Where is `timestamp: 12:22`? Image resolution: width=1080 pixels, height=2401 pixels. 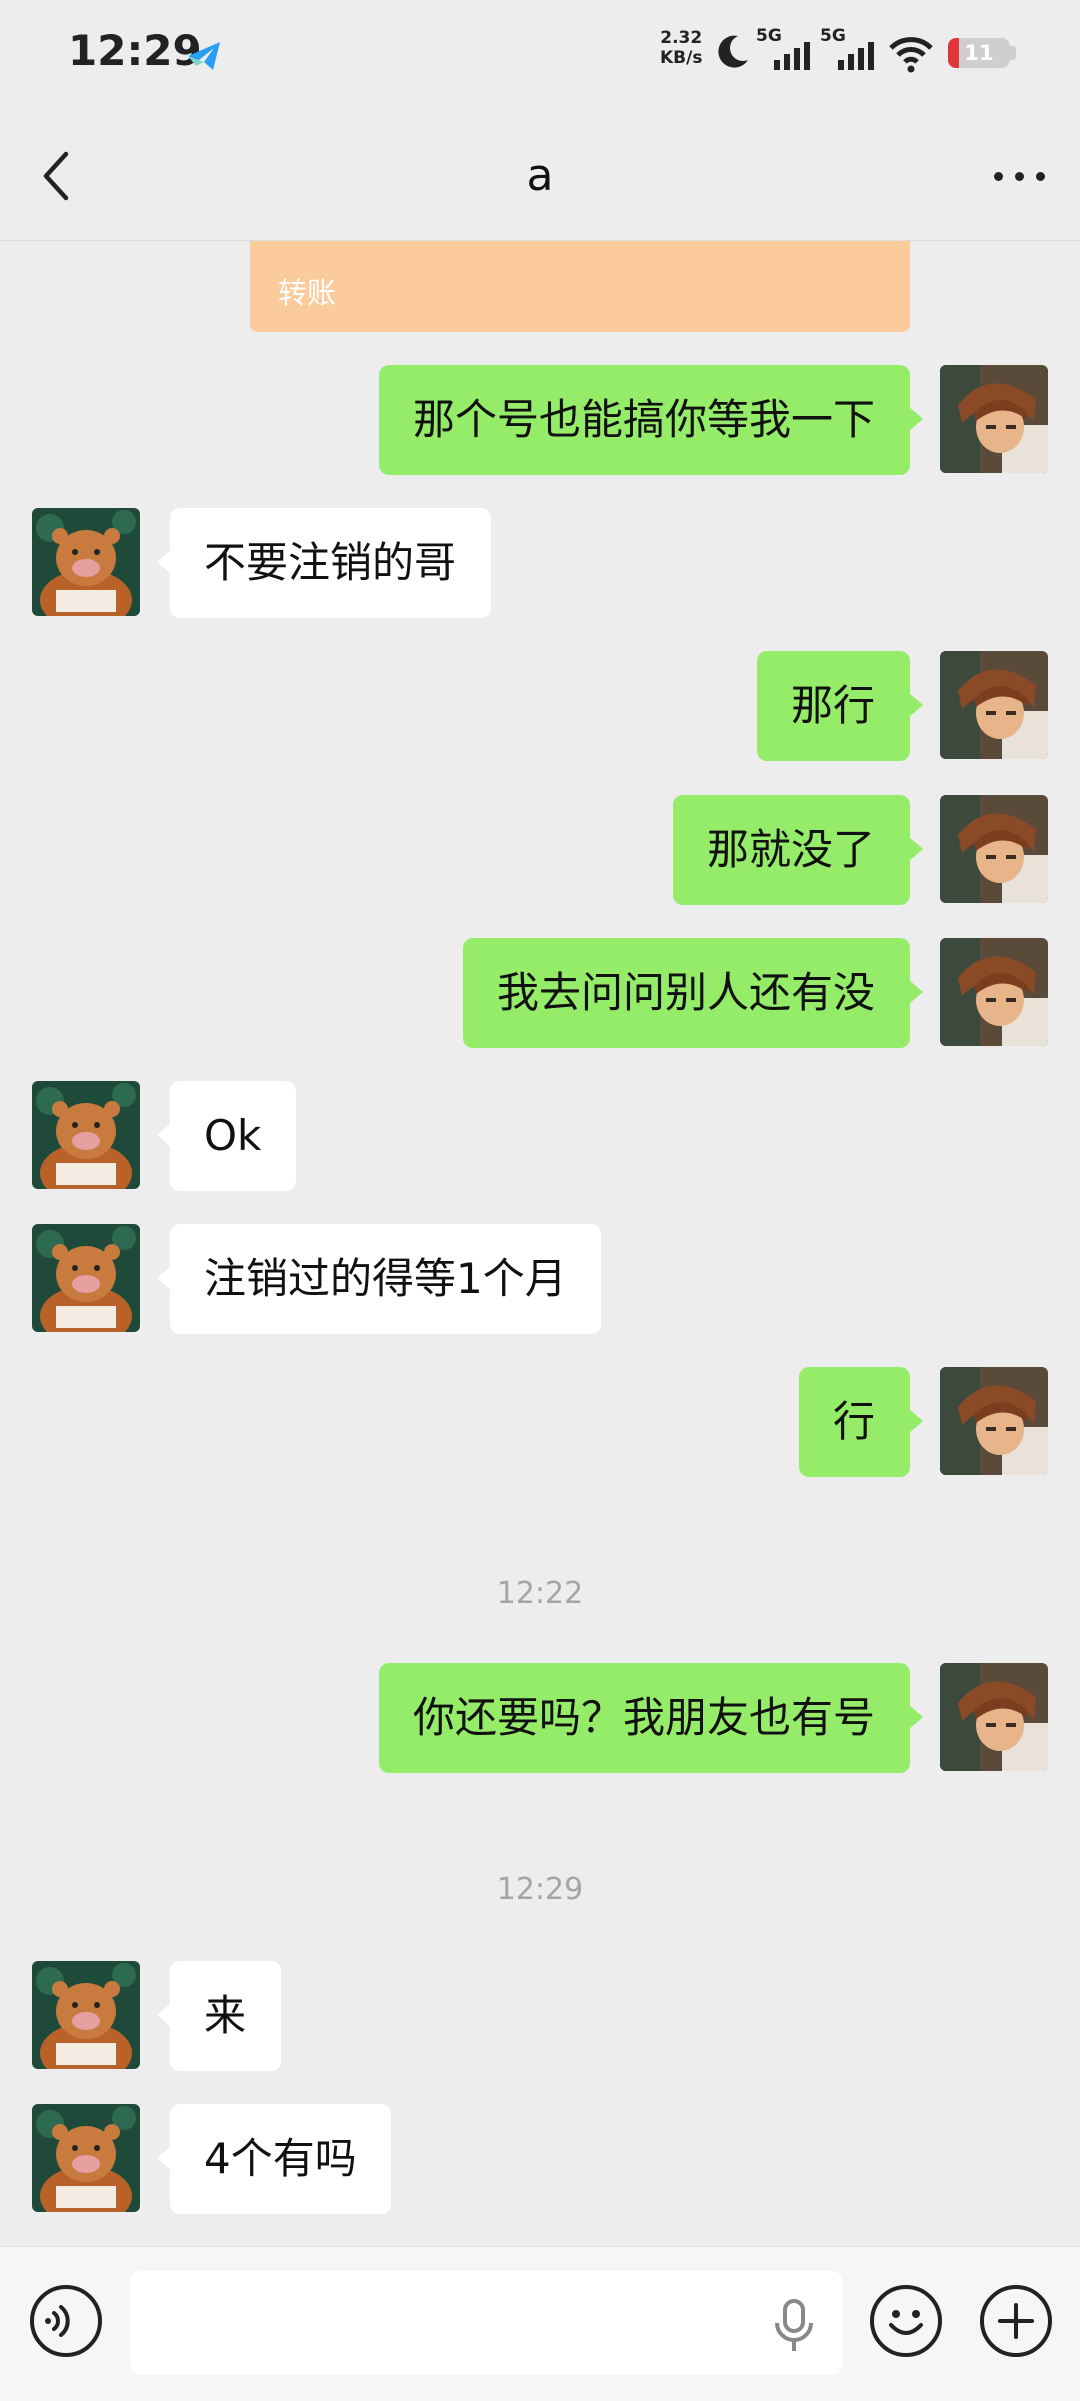 timestamp: 12:22 is located at coordinates (540, 1593).